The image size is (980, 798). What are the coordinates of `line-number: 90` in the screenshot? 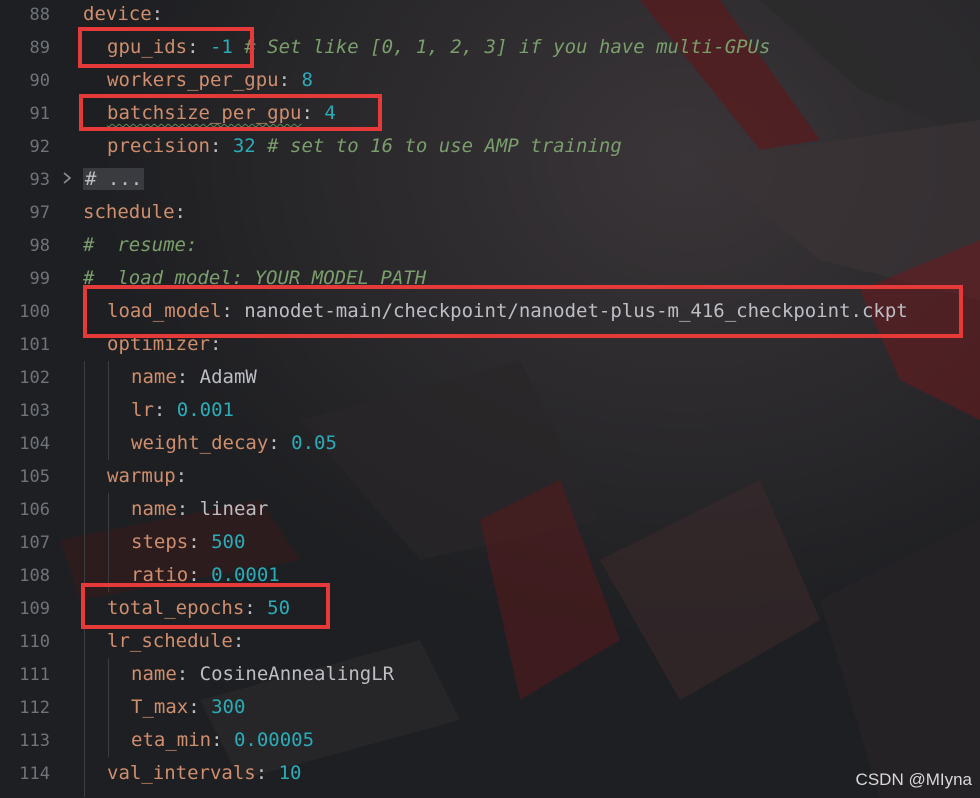 It's located at (39, 81).